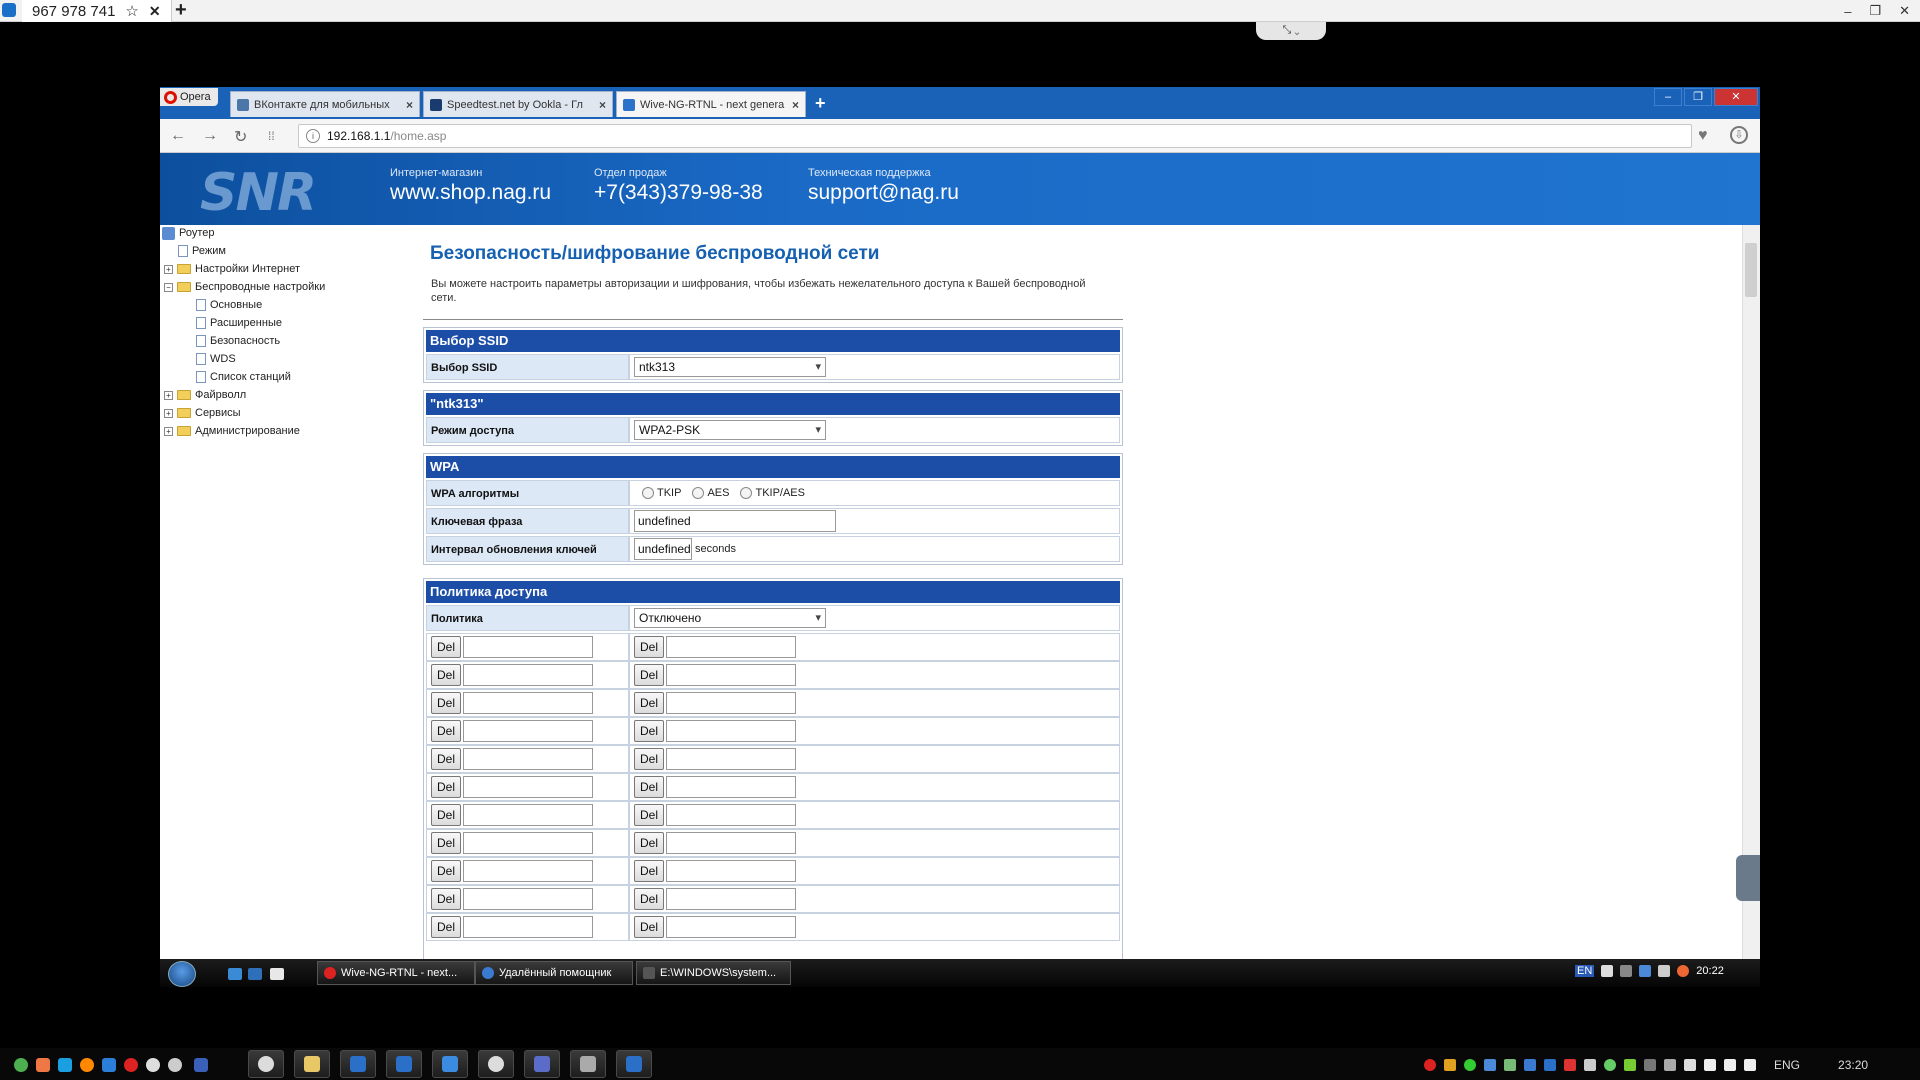  Describe the element at coordinates (1645, 971) in the screenshot. I see `monitor-icon` at that location.